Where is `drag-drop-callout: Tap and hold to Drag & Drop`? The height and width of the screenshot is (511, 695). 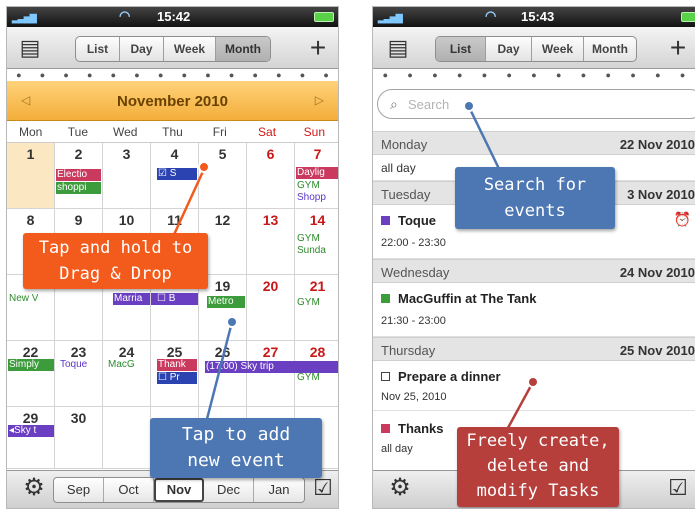 drag-drop-callout: Tap and hold to Drag & Drop is located at coordinates (115, 261).